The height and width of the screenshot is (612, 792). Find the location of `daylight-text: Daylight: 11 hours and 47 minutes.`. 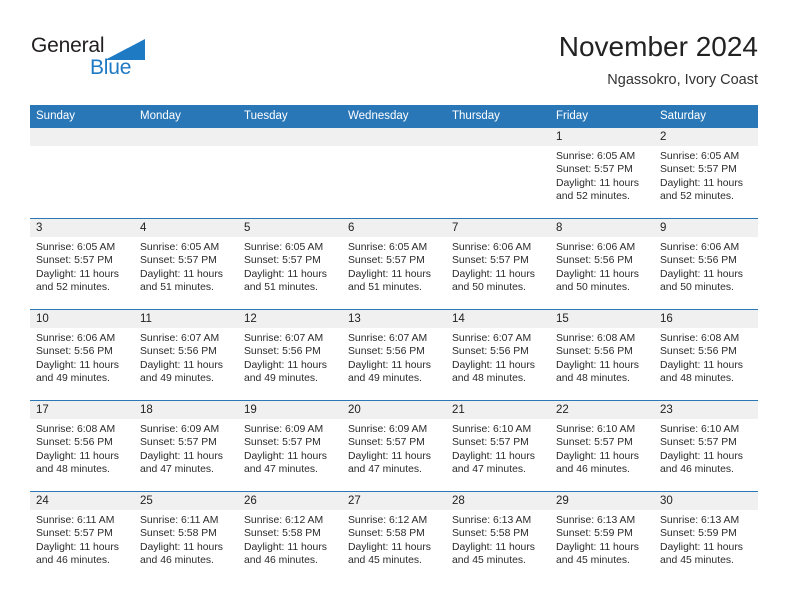

daylight-text: Daylight: 11 hours and 47 minutes. is located at coordinates (285, 463).